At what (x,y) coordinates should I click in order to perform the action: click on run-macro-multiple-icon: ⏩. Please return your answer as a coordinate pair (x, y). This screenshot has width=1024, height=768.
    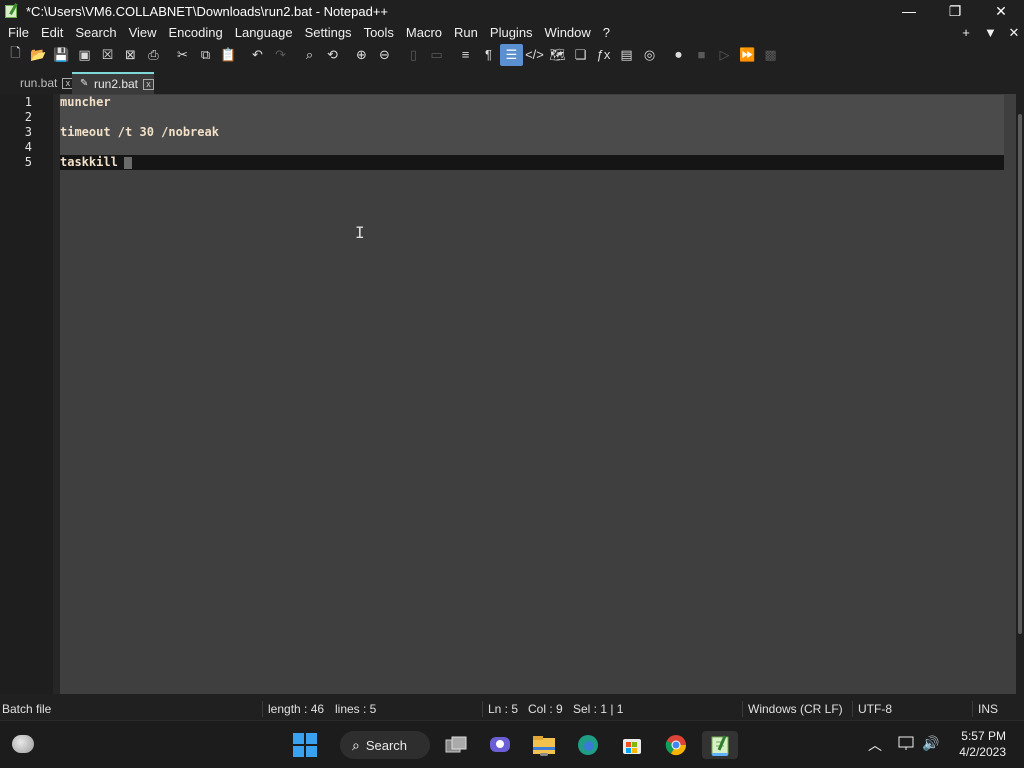
    Looking at the image, I should click on (747, 55).